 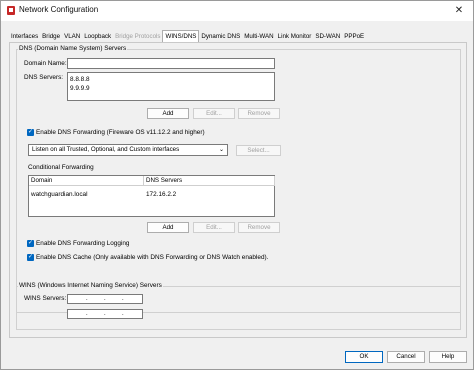 What do you see at coordinates (295, 36) in the screenshot?
I see `tab-link-monitor: Link Monitor` at bounding box center [295, 36].